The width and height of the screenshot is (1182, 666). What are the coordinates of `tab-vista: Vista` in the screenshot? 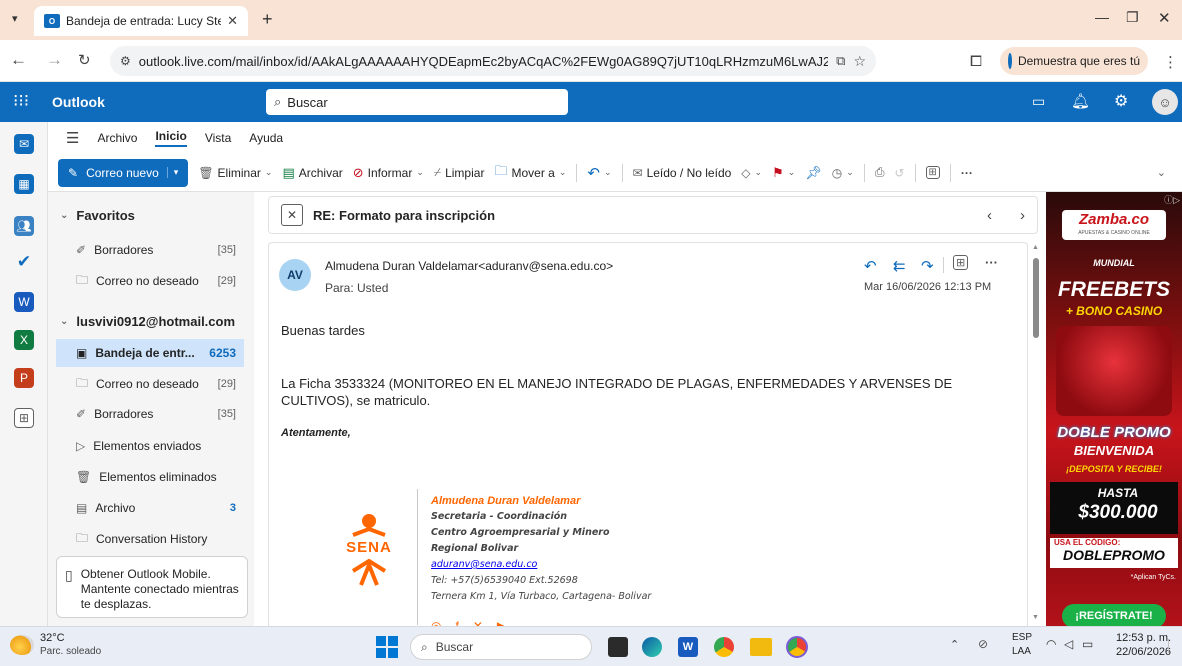 It's located at (218, 138).